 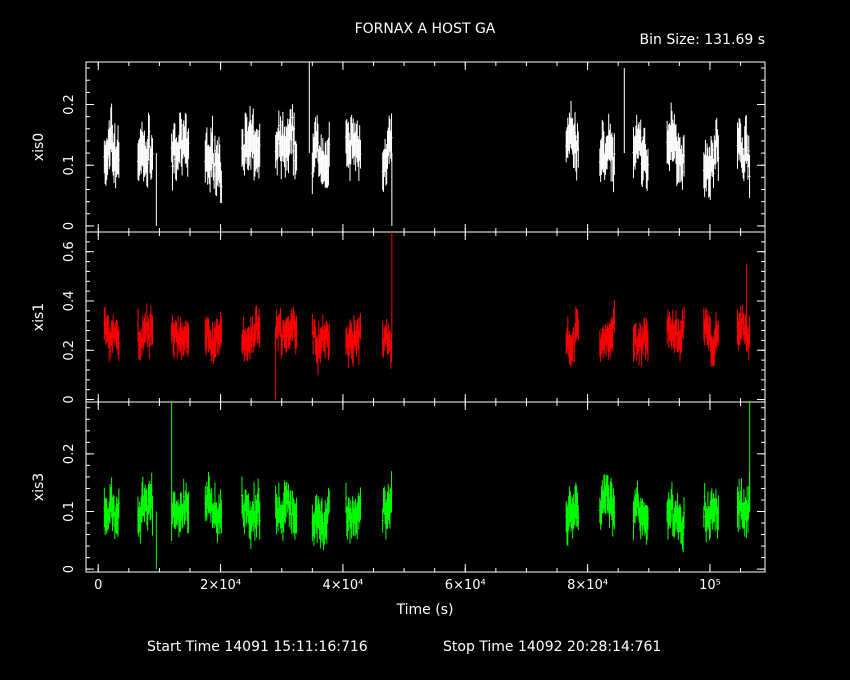 What do you see at coordinates (220, 585) in the screenshot?
I see `x-tick-label: 2×10⁴` at bounding box center [220, 585].